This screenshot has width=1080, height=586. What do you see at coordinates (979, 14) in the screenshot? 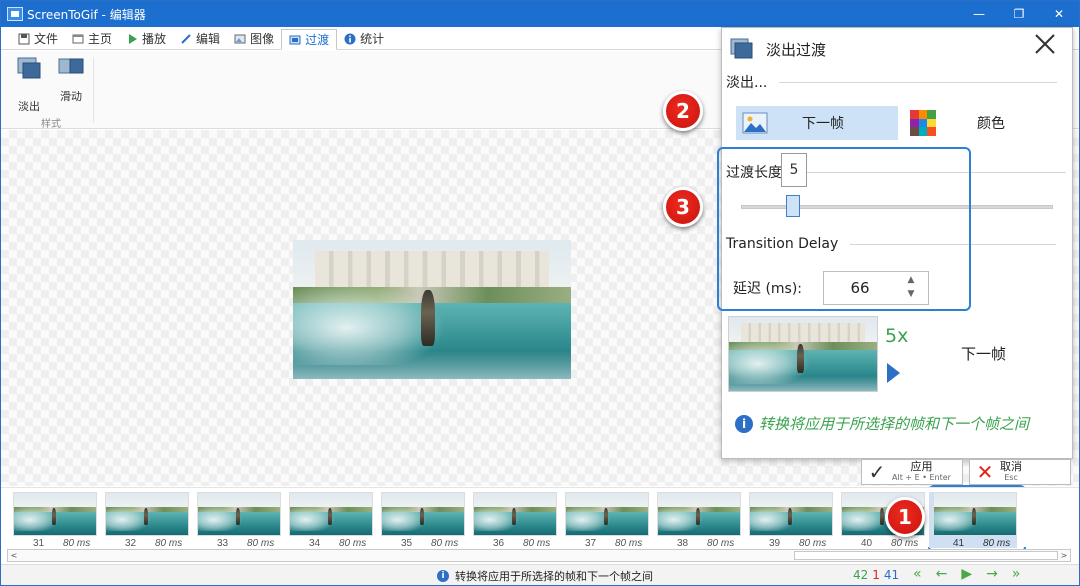
I see `minimize-button: —` at bounding box center [979, 14].